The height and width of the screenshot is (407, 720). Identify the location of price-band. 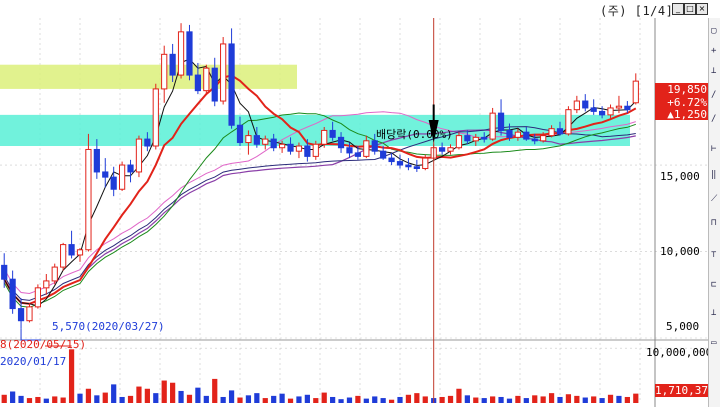
(148, 76).